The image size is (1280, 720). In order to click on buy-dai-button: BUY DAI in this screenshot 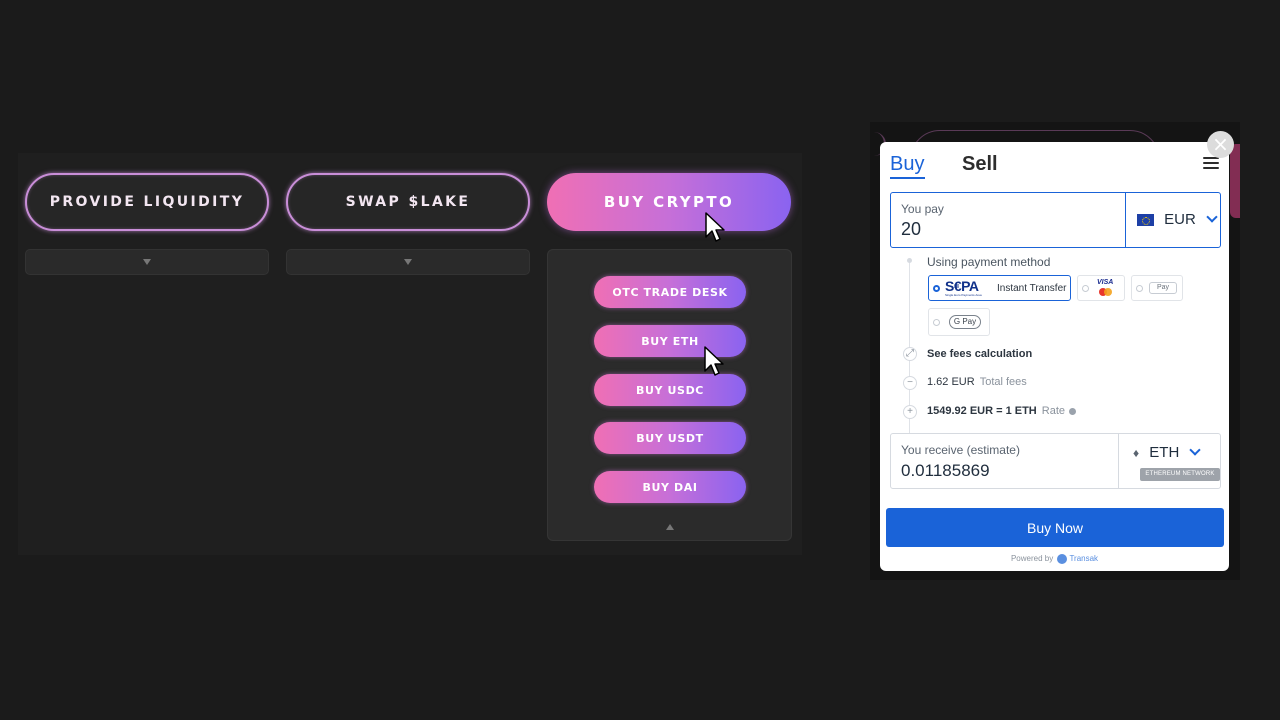, I will do `click(670, 487)`.